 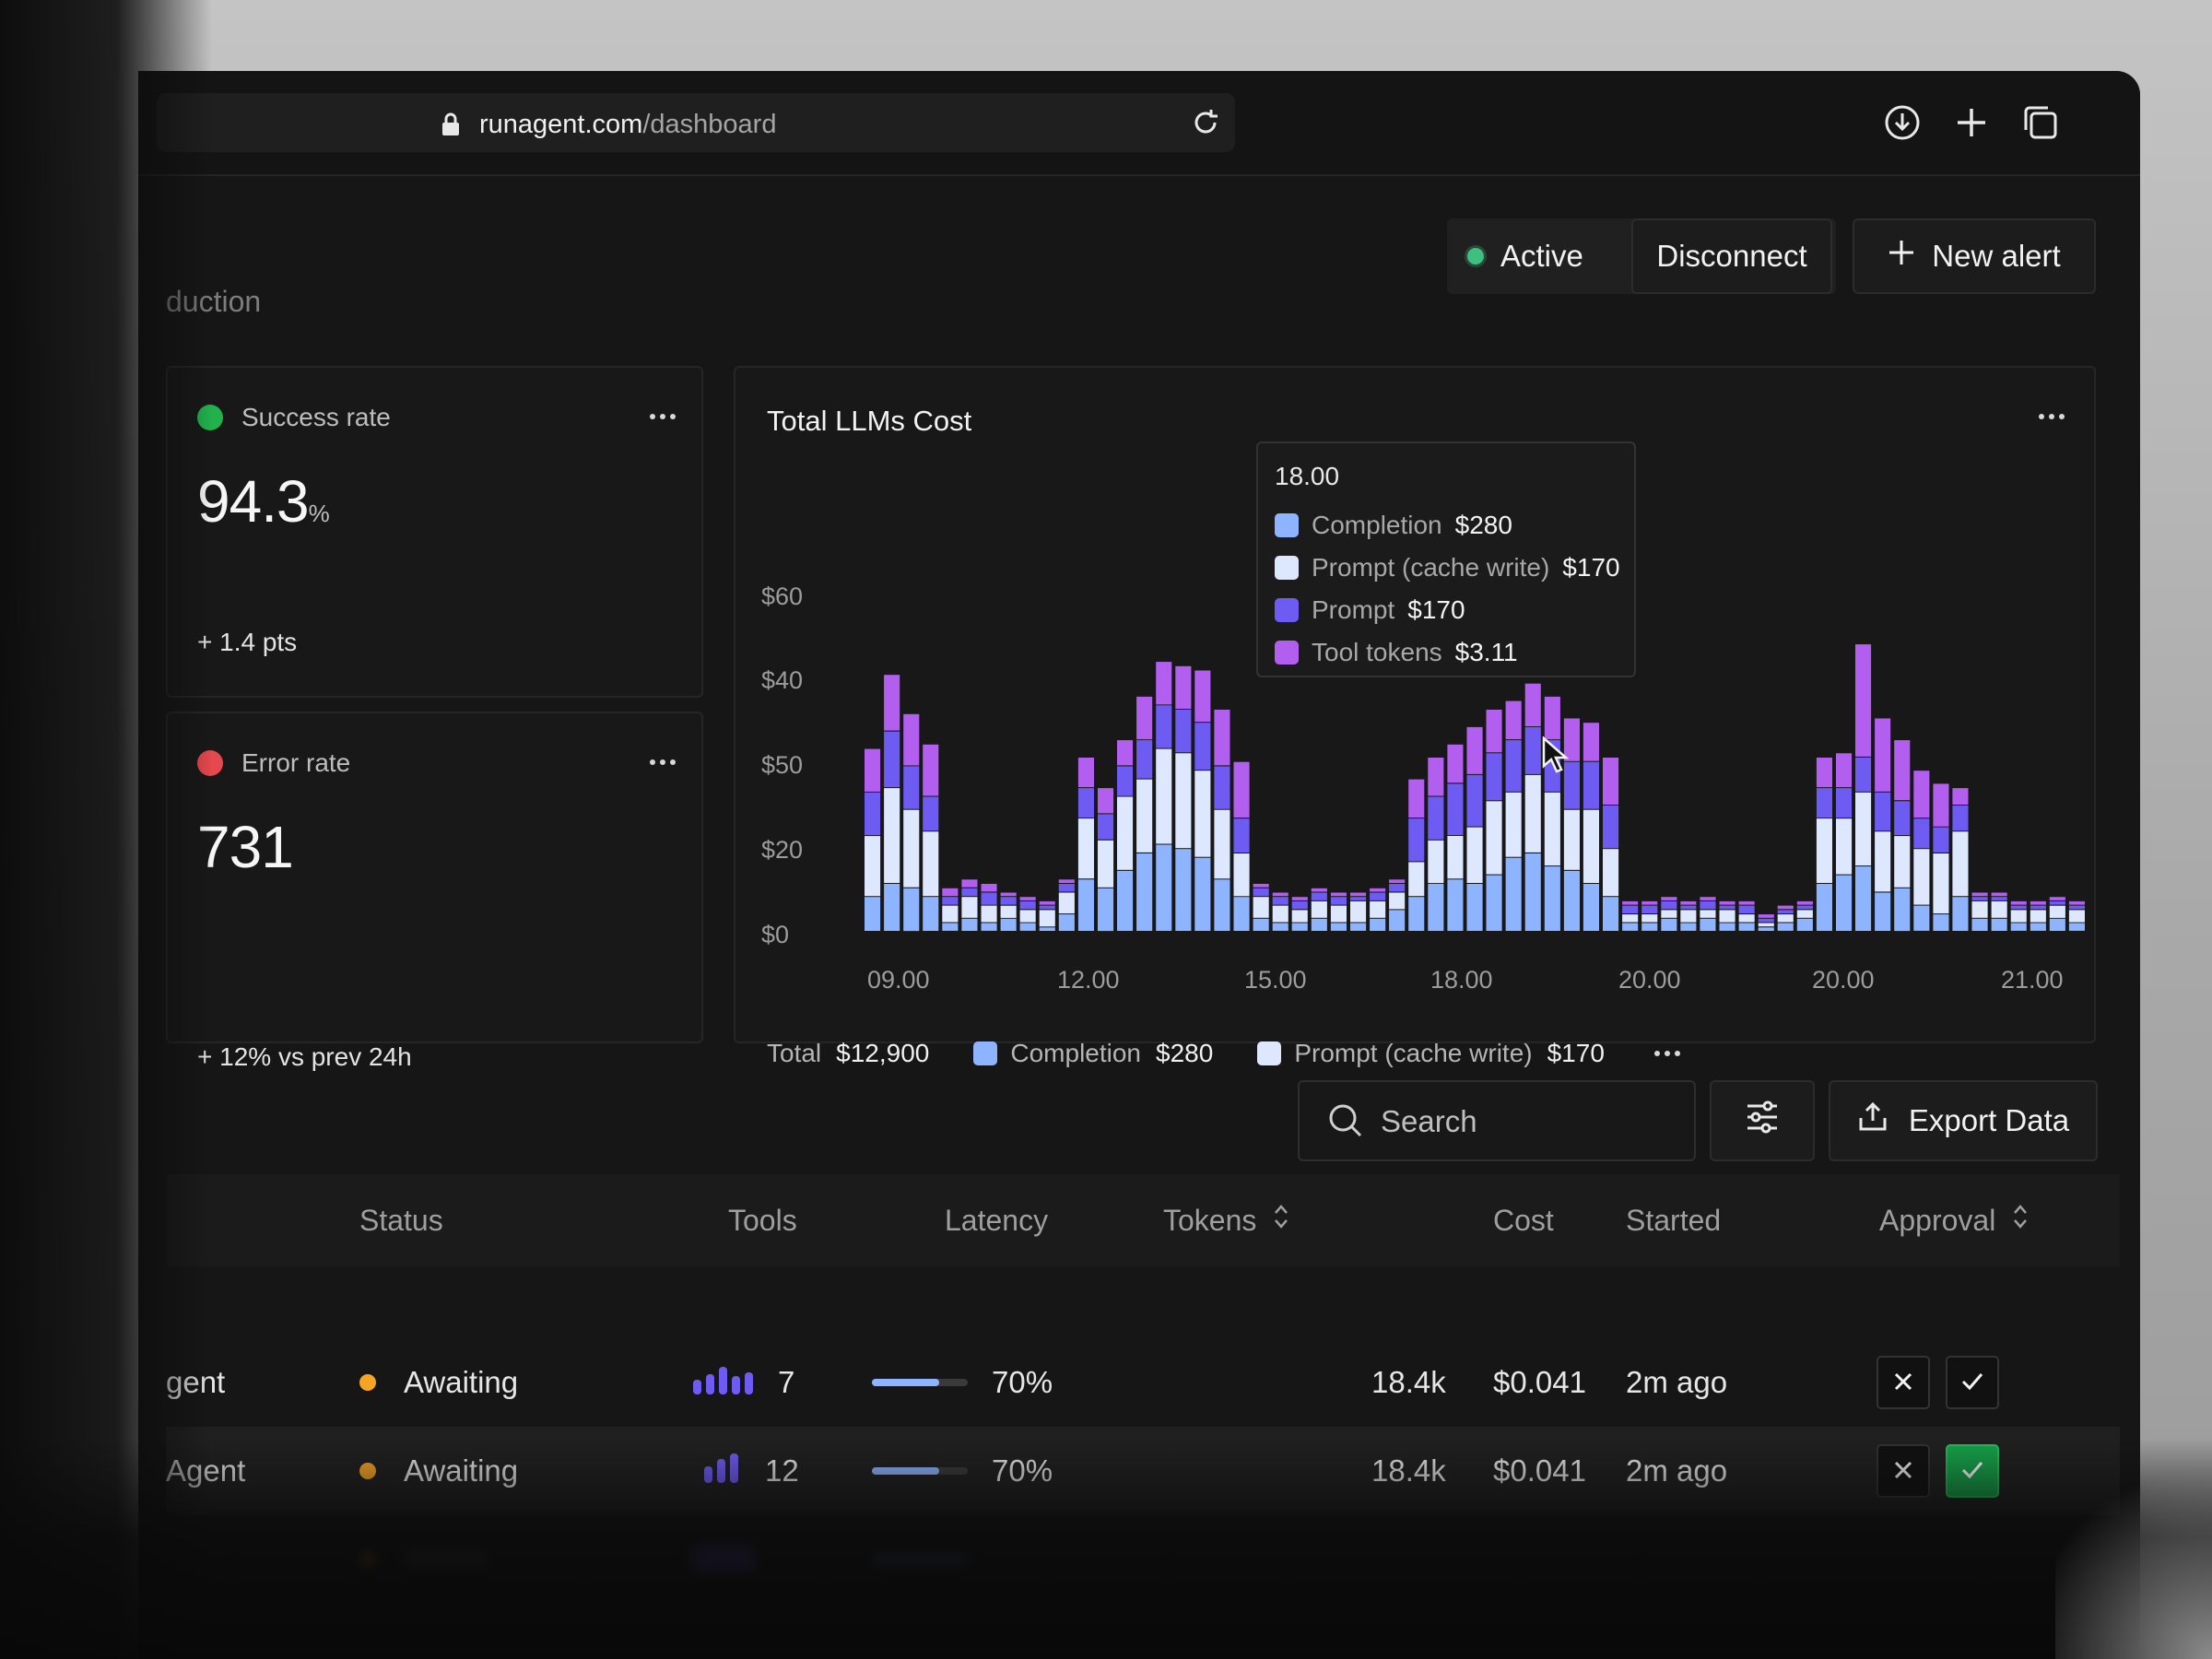 What do you see at coordinates (1523, 1220) in the screenshot?
I see `column-cost: Cost` at bounding box center [1523, 1220].